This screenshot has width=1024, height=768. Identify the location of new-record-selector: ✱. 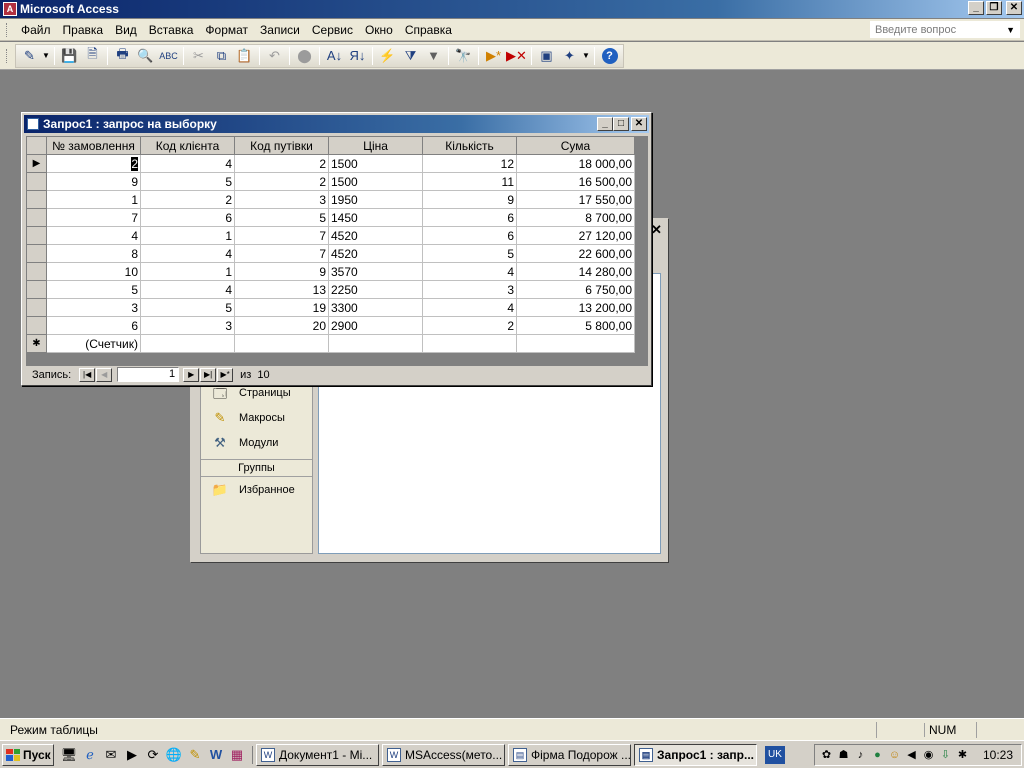
(36, 343).